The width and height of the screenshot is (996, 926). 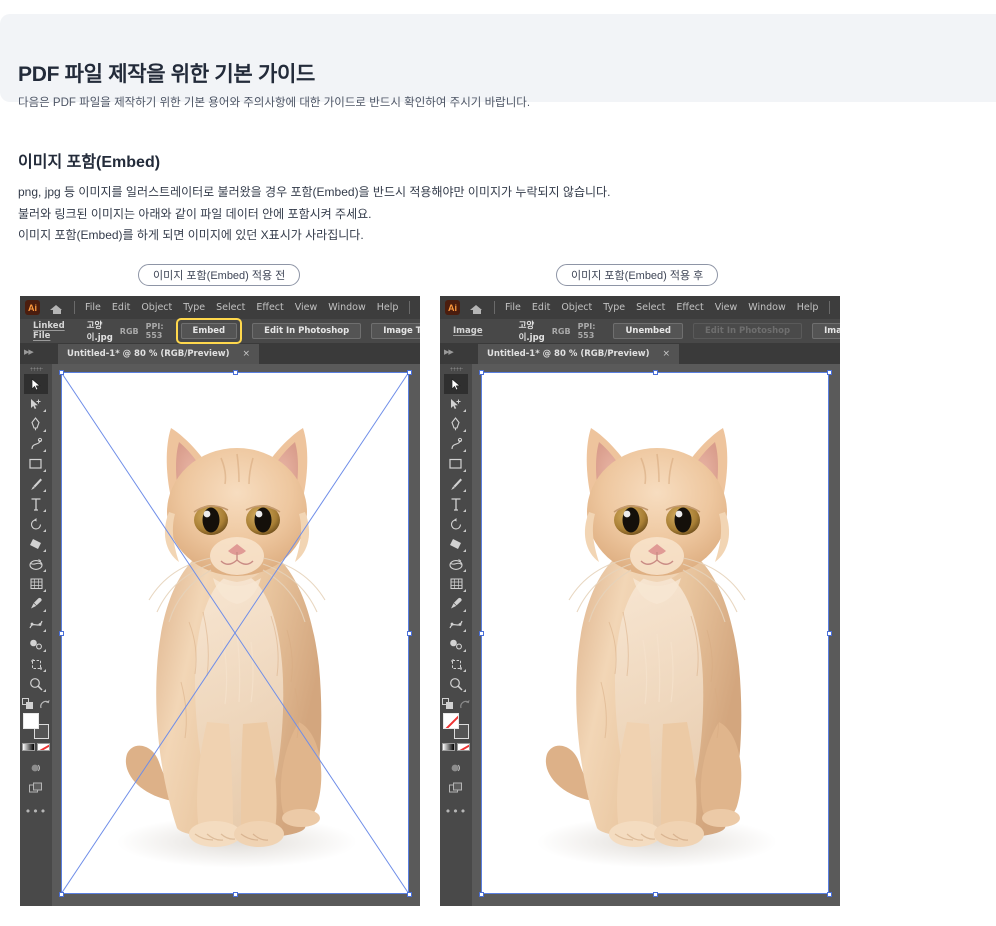 What do you see at coordinates (532, 331) in the screenshot?
I see `embedded-file-name: 고양이.jpg` at bounding box center [532, 331].